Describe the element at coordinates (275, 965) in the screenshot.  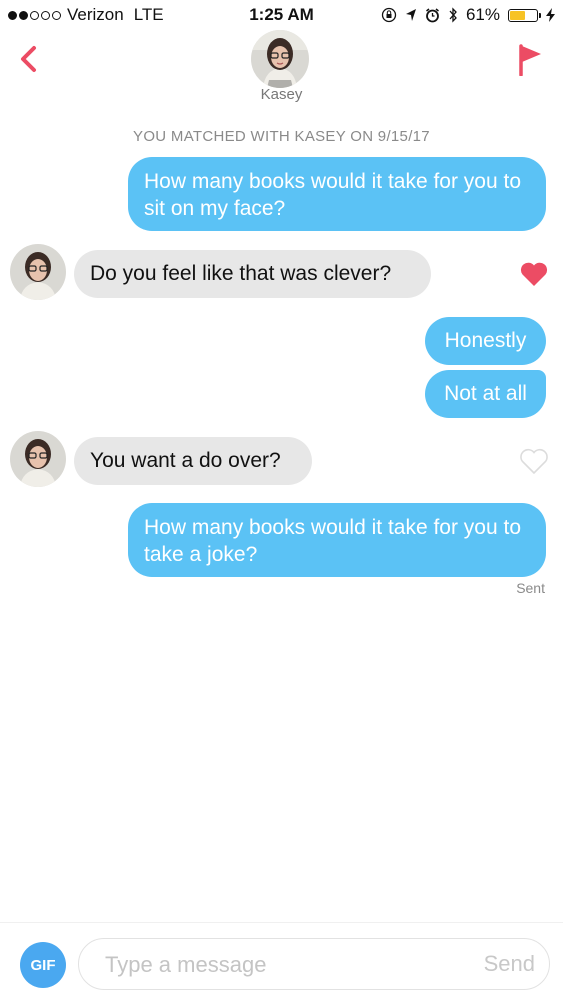
I see `message-input` at that location.